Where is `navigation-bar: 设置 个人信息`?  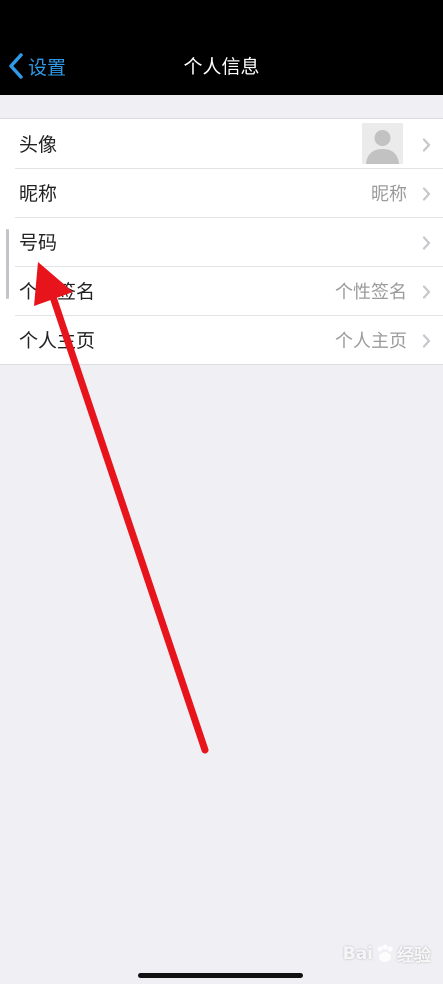
navigation-bar: 设置 个人信息 is located at coordinates (221, 47).